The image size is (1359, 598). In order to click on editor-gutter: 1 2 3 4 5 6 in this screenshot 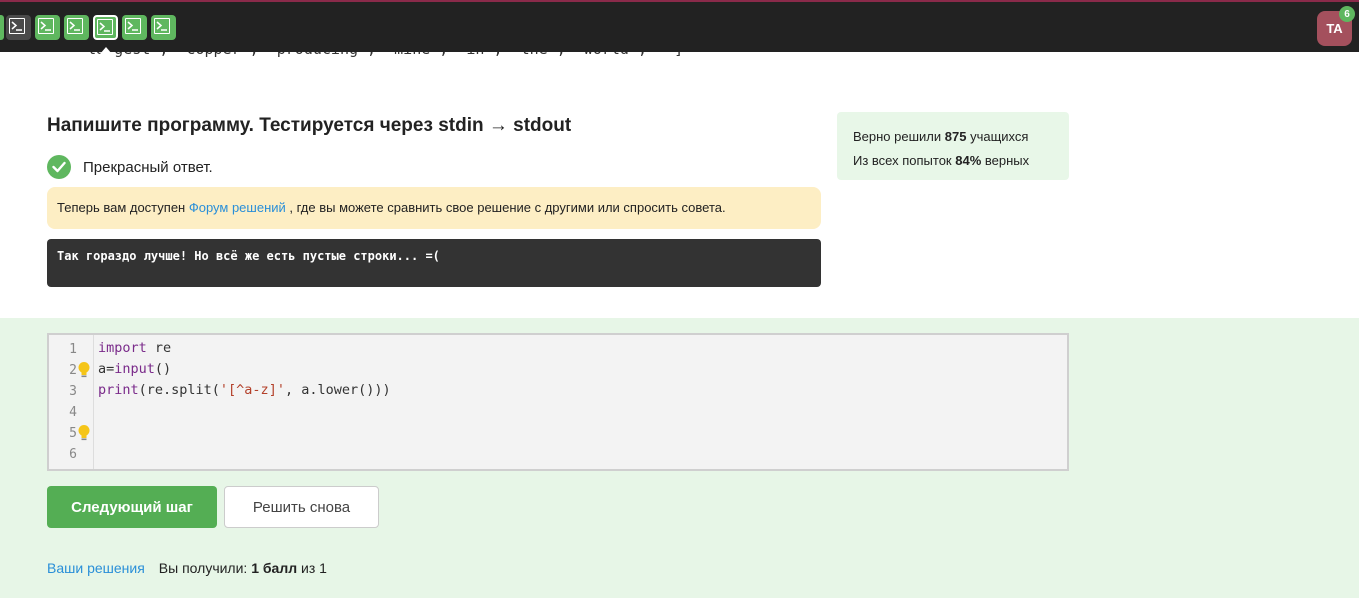, I will do `click(71, 402)`.